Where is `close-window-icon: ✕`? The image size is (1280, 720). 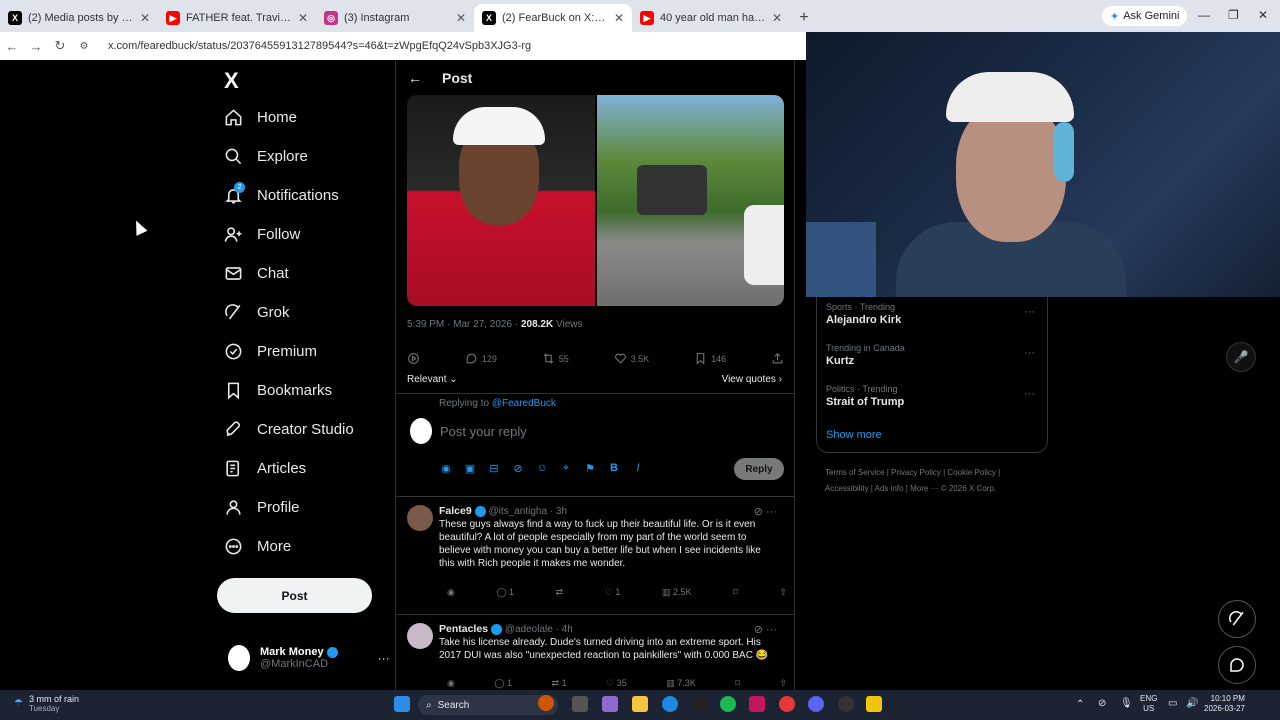 close-window-icon: ✕ is located at coordinates (1263, 15).